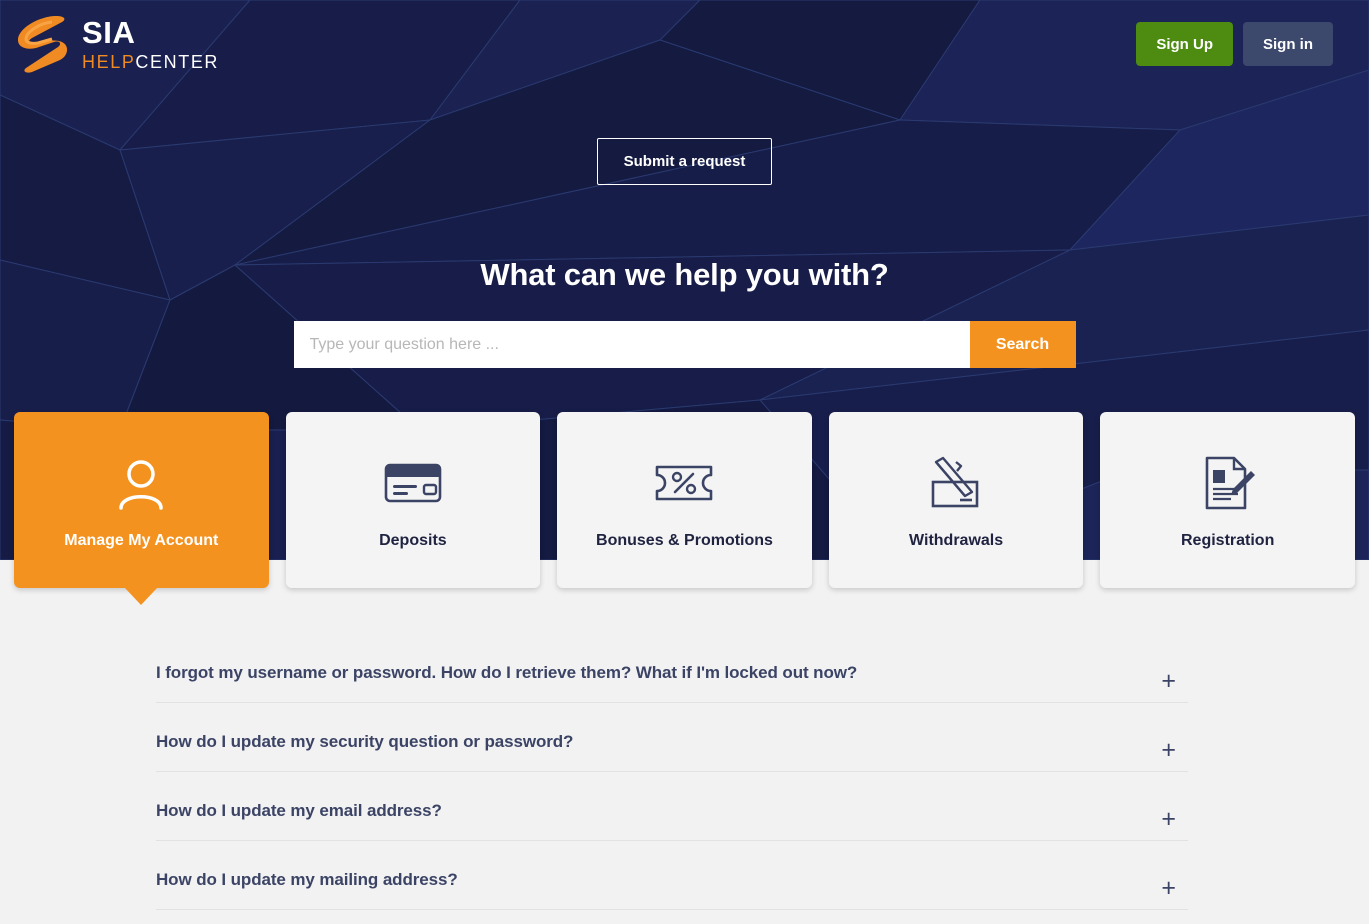 The image size is (1369, 924). Describe the element at coordinates (141, 540) in the screenshot. I see `category-card-label: Manage My Account` at that location.